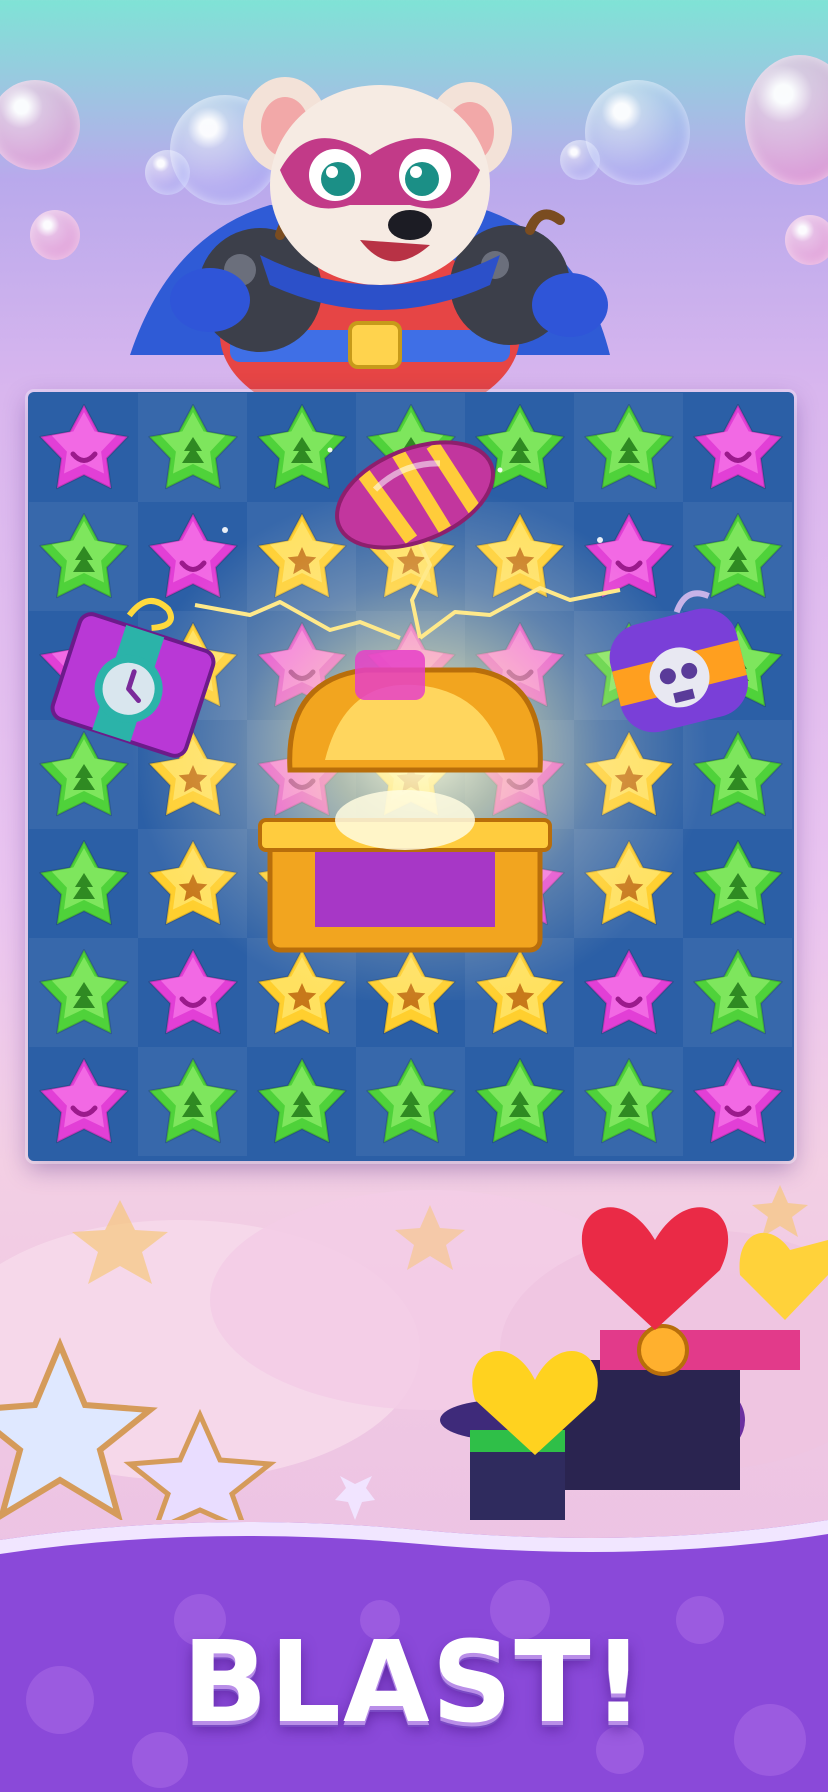 The height and width of the screenshot is (1792, 828). I want to click on skull-bomb-booster-icon, so click(680, 667).